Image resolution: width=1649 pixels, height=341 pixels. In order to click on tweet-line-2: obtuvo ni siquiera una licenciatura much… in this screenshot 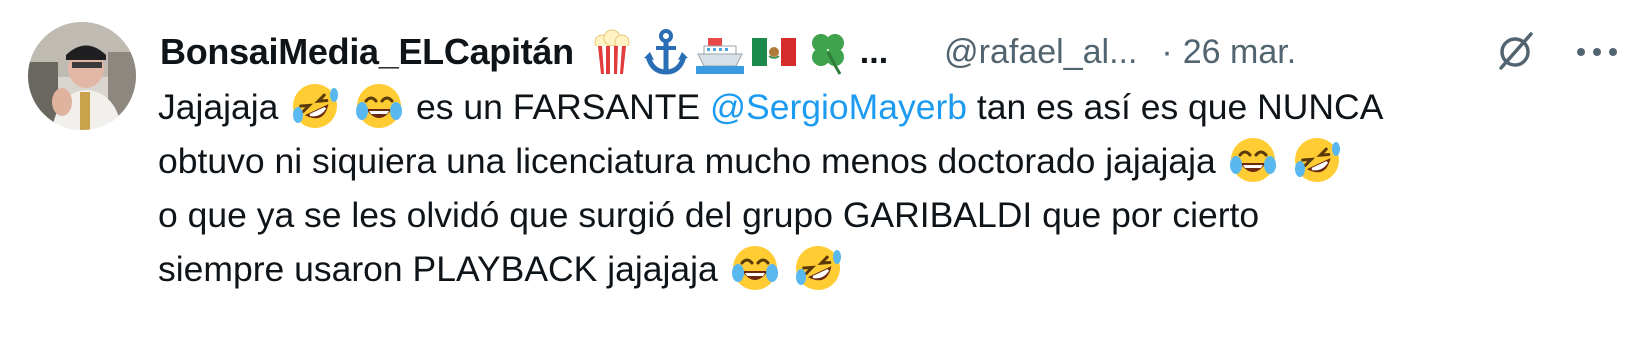, I will do `click(878, 161)`.